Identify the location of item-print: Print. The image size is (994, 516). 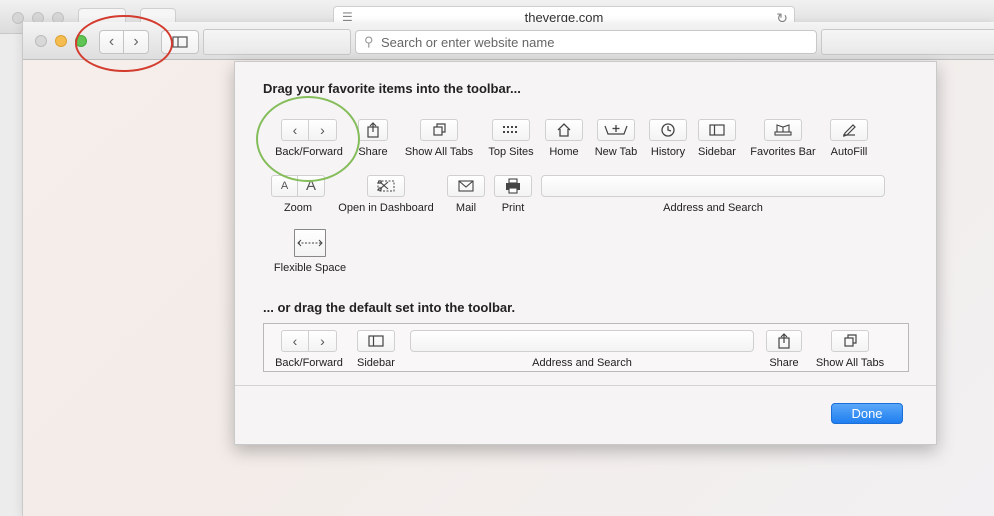
(513, 194).